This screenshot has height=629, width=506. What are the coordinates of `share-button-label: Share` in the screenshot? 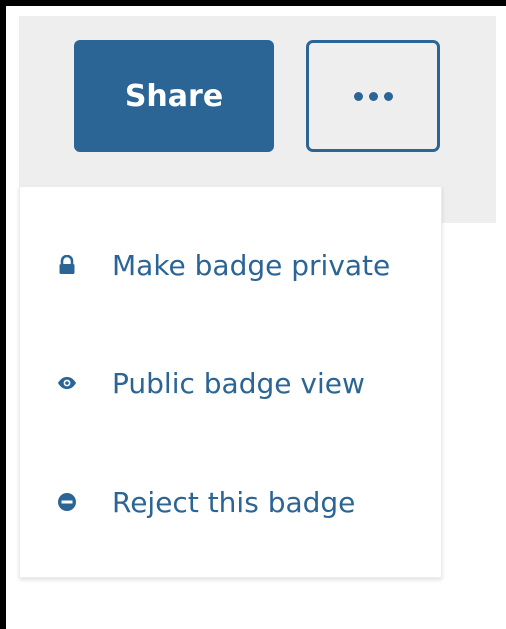 It's located at (174, 96).